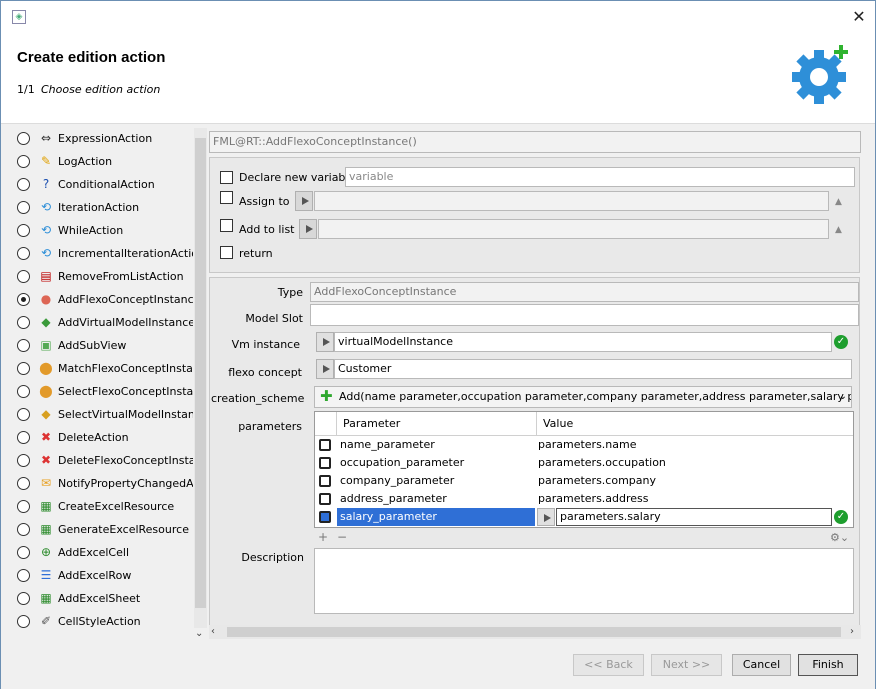 The height and width of the screenshot is (689, 876). Describe the element at coordinates (102, 345) in the screenshot. I see `action-option: ▣ AddSubView` at that location.